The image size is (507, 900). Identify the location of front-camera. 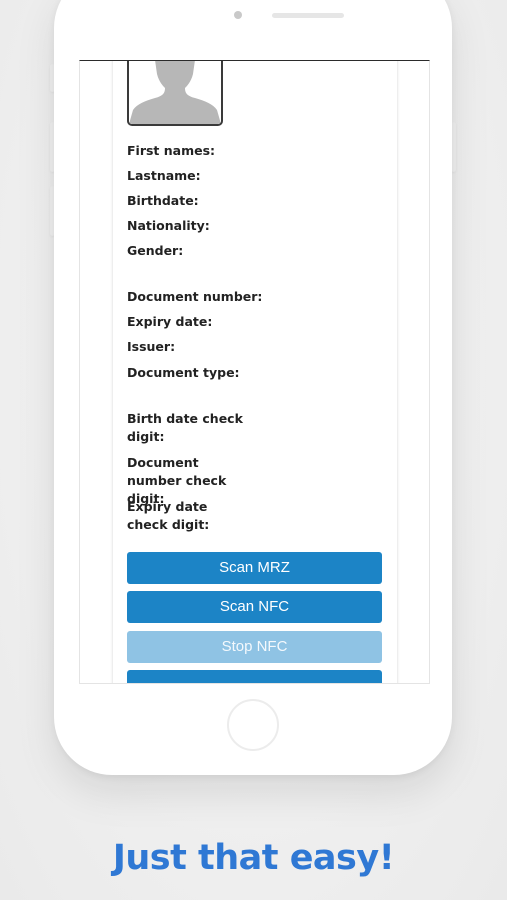
(238, 15).